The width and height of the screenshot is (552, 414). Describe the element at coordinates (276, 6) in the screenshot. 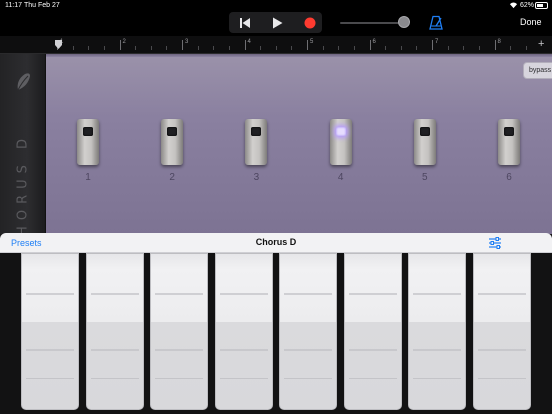

I see `status-bar: 11:17 Thu Feb 27 62%` at that location.